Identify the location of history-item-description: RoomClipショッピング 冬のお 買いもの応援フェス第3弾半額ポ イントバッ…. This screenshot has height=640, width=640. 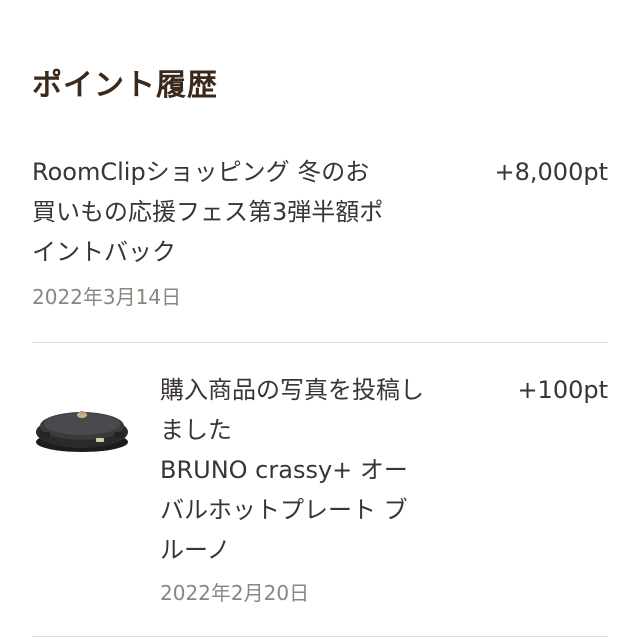
(208, 212).